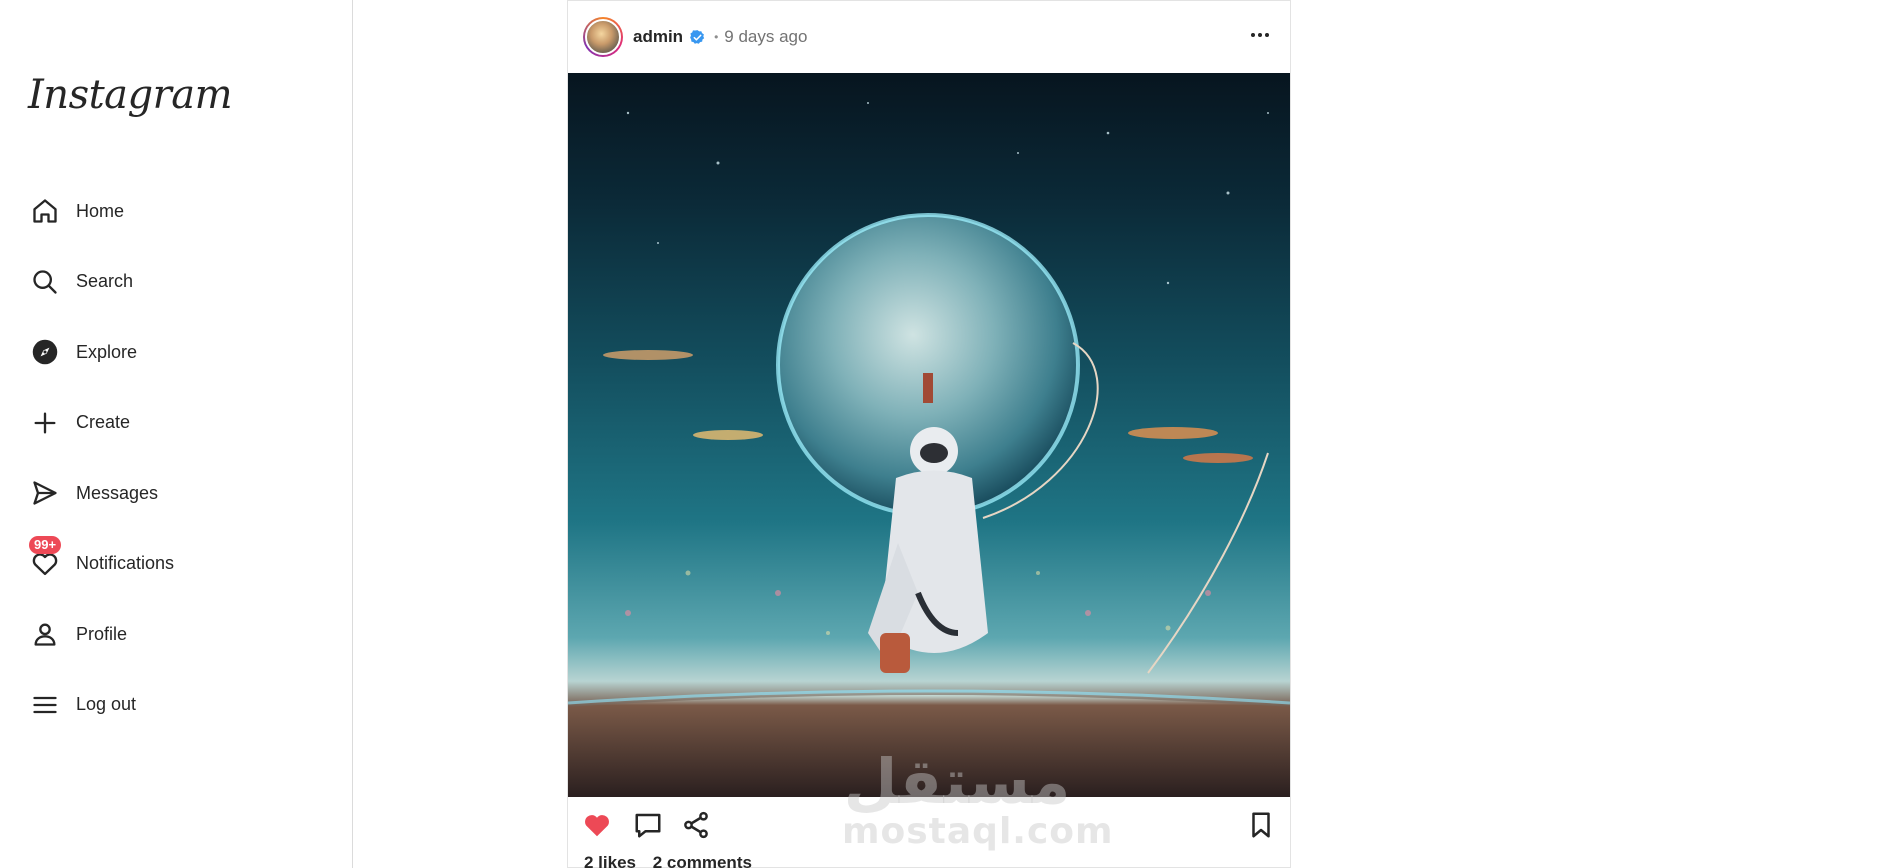 The width and height of the screenshot is (1900, 868). I want to click on watermark-latin: mostaql.com, so click(978, 831).